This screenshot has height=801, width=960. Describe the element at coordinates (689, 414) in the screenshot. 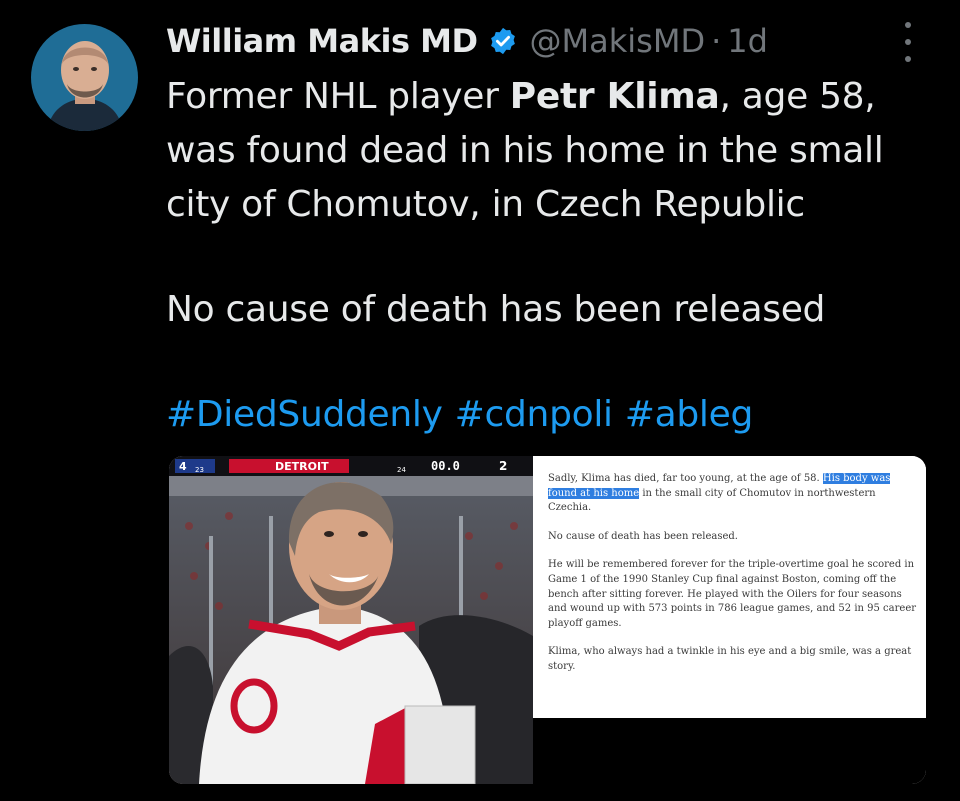

I see `hashtag-ableg: #ableg` at that location.